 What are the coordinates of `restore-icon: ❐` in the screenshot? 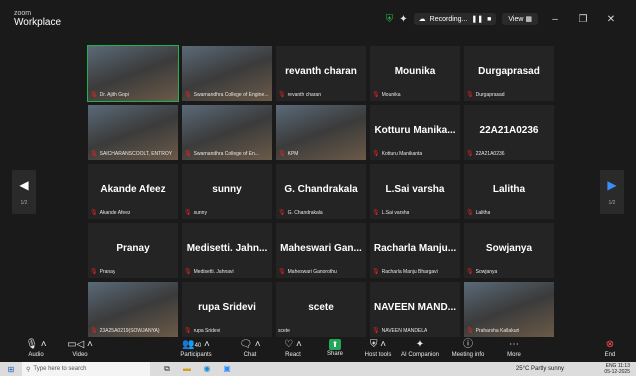 It's located at (583, 19).